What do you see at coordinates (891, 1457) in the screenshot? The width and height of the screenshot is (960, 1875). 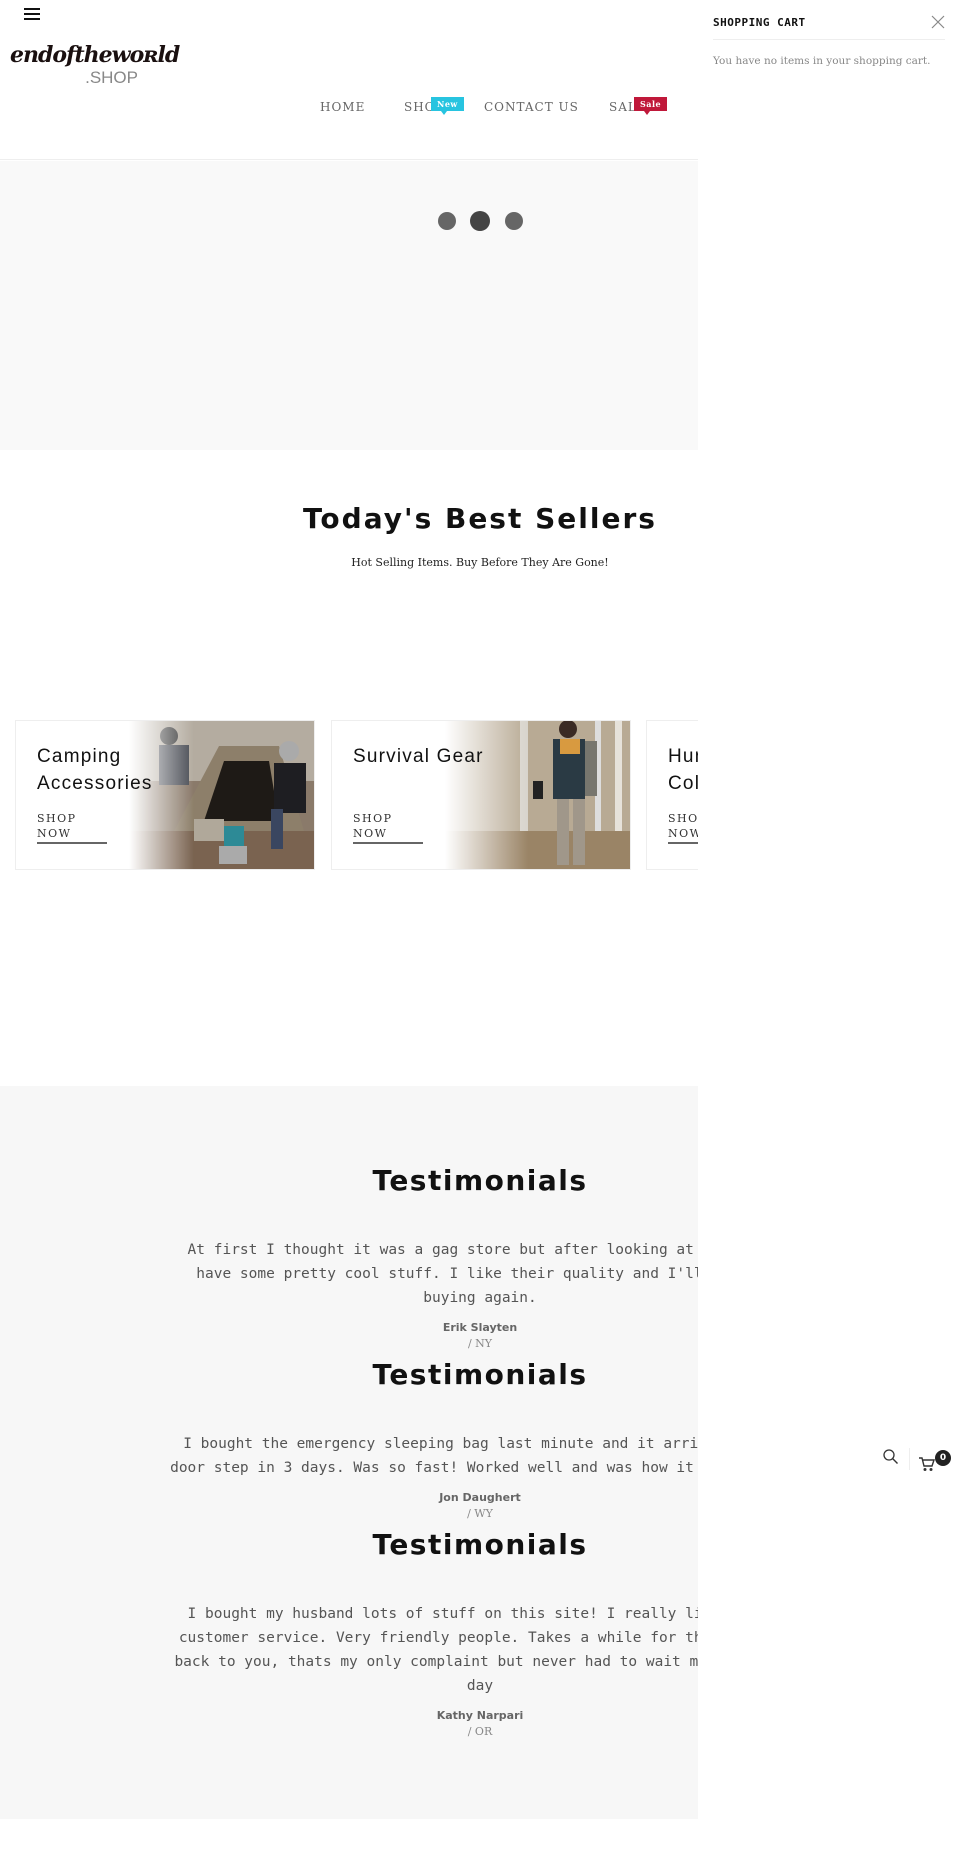 I see `search-icon` at bounding box center [891, 1457].